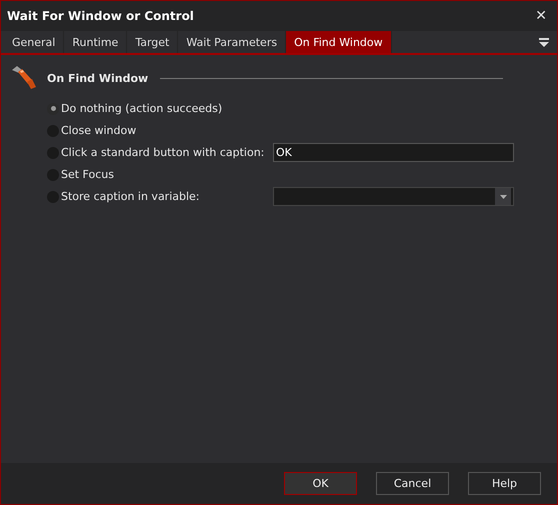 The image size is (558, 505). What do you see at coordinates (393, 196) in the screenshot?
I see `variable-dropdown` at bounding box center [393, 196].